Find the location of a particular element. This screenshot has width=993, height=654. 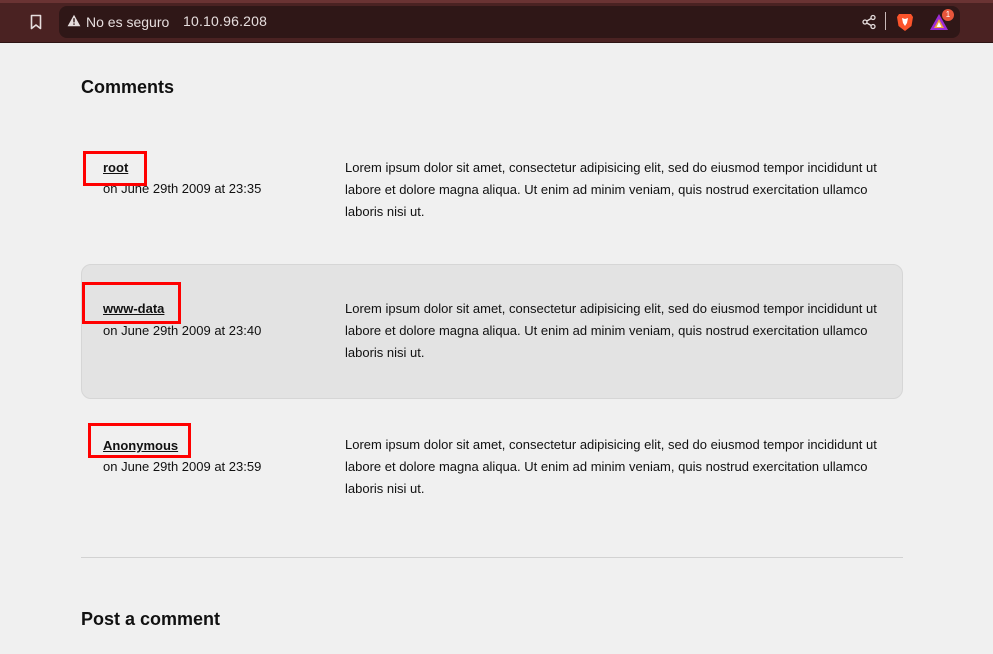

brave-shield-icon is located at coordinates (905, 22).